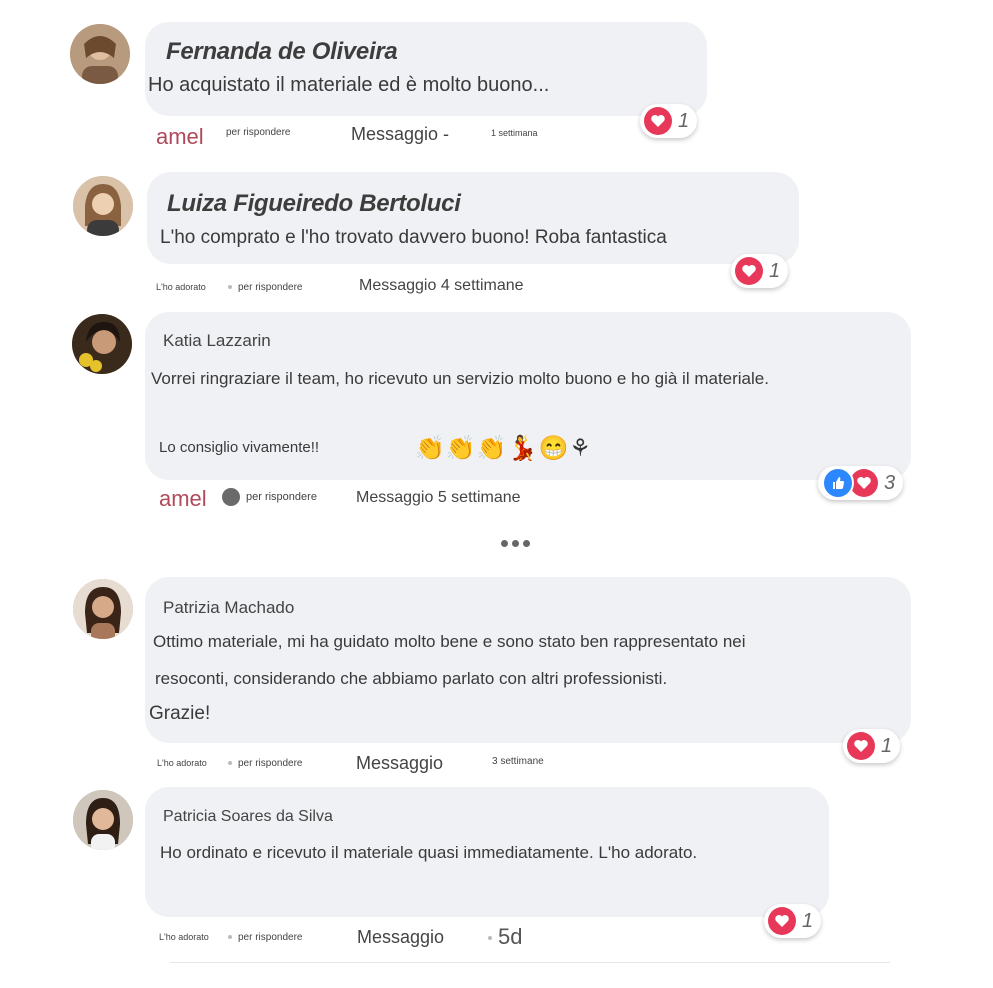 This screenshot has width=993, height=988. What do you see at coordinates (180, 713) in the screenshot?
I see `comment-text: Grazie!` at bounding box center [180, 713].